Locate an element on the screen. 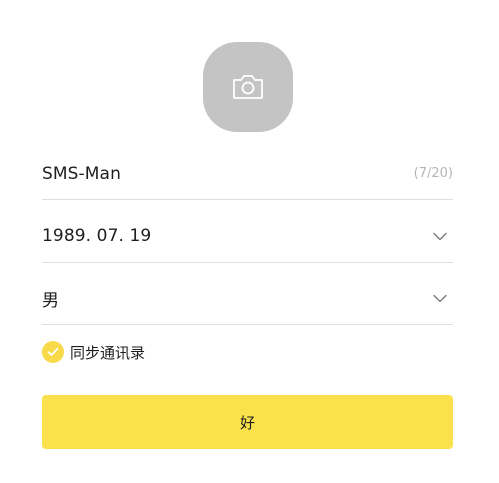 The image size is (499, 483). avatar-upload-button is located at coordinates (248, 87).